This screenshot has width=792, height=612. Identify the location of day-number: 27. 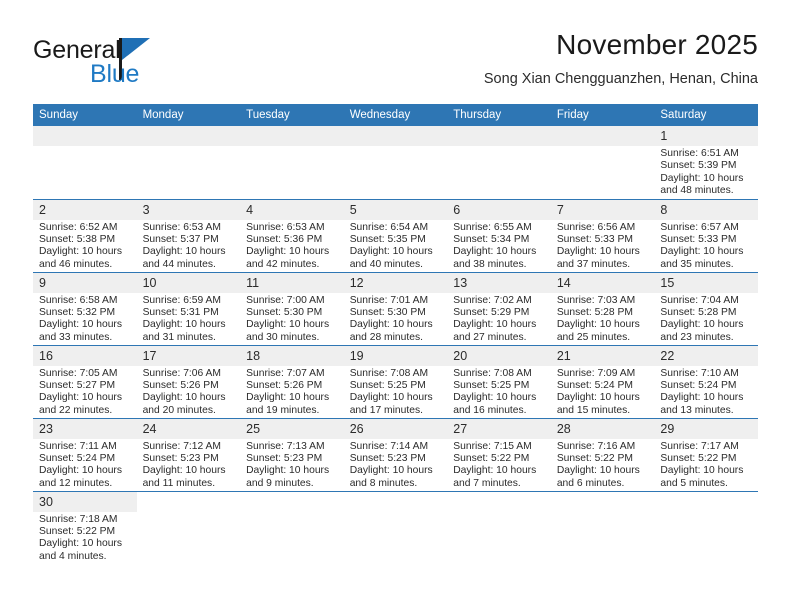
(499, 428).